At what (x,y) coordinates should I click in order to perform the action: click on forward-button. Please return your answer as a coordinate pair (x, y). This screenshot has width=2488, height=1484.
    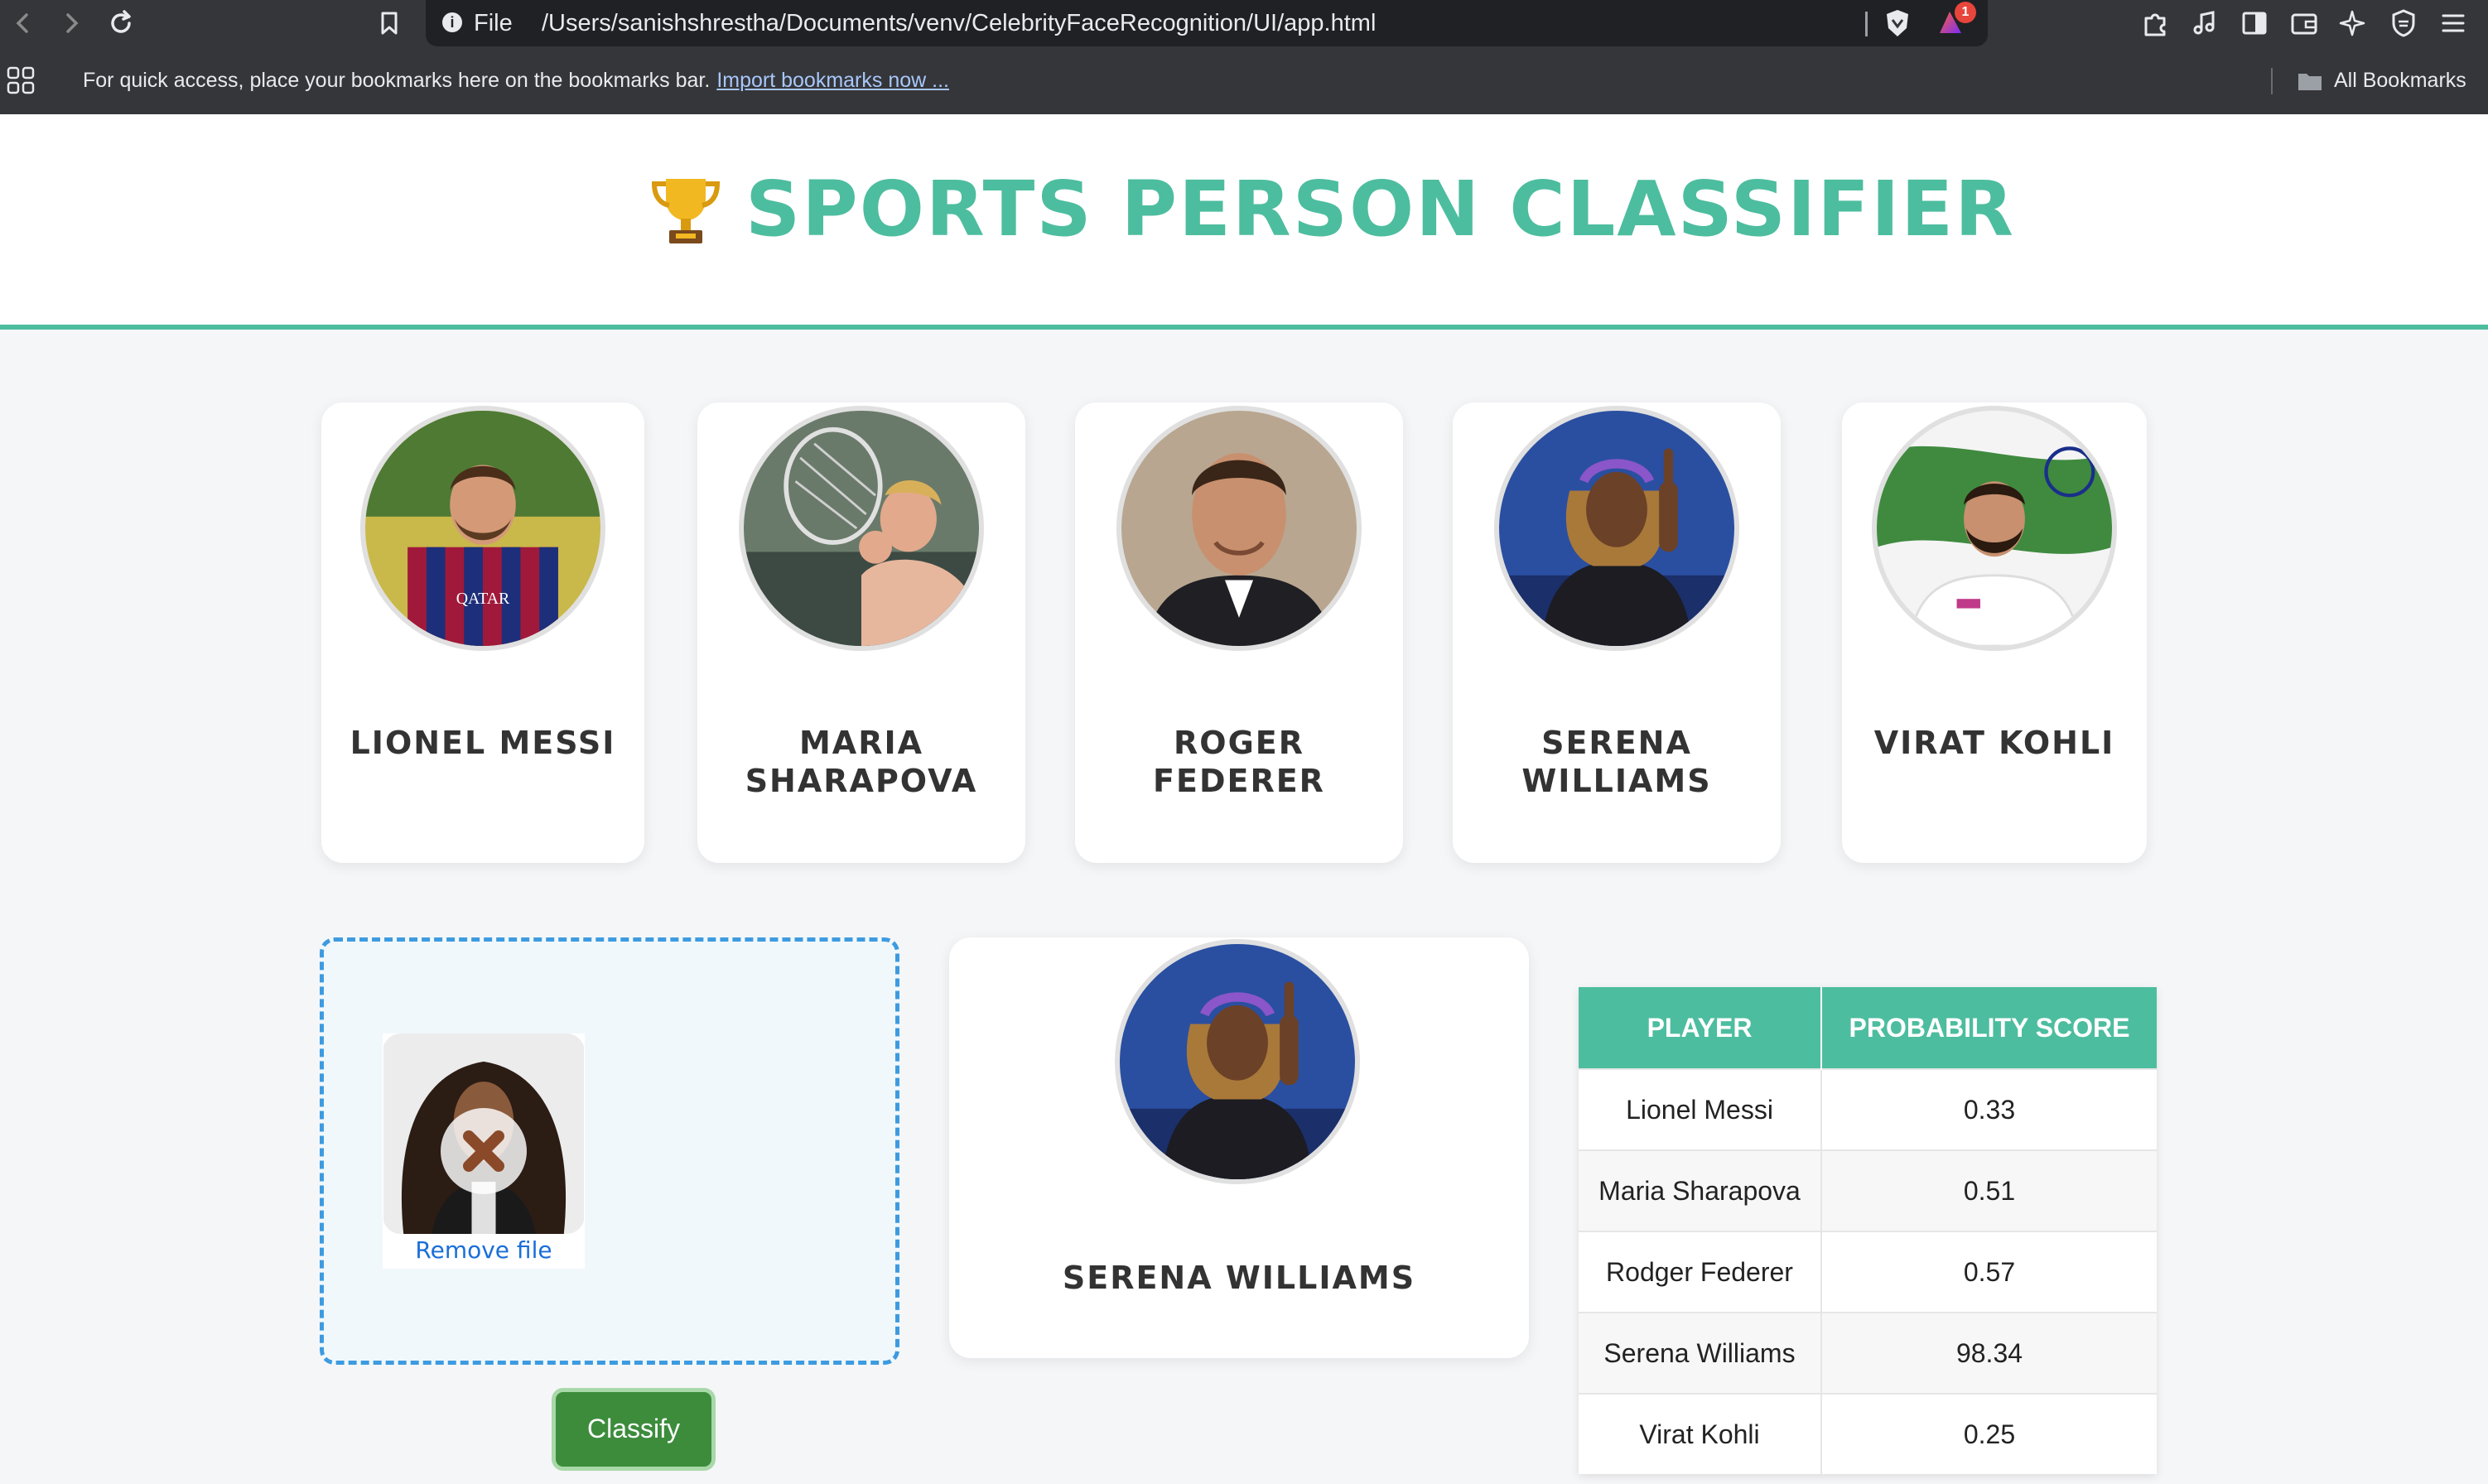
    Looking at the image, I should click on (71, 23).